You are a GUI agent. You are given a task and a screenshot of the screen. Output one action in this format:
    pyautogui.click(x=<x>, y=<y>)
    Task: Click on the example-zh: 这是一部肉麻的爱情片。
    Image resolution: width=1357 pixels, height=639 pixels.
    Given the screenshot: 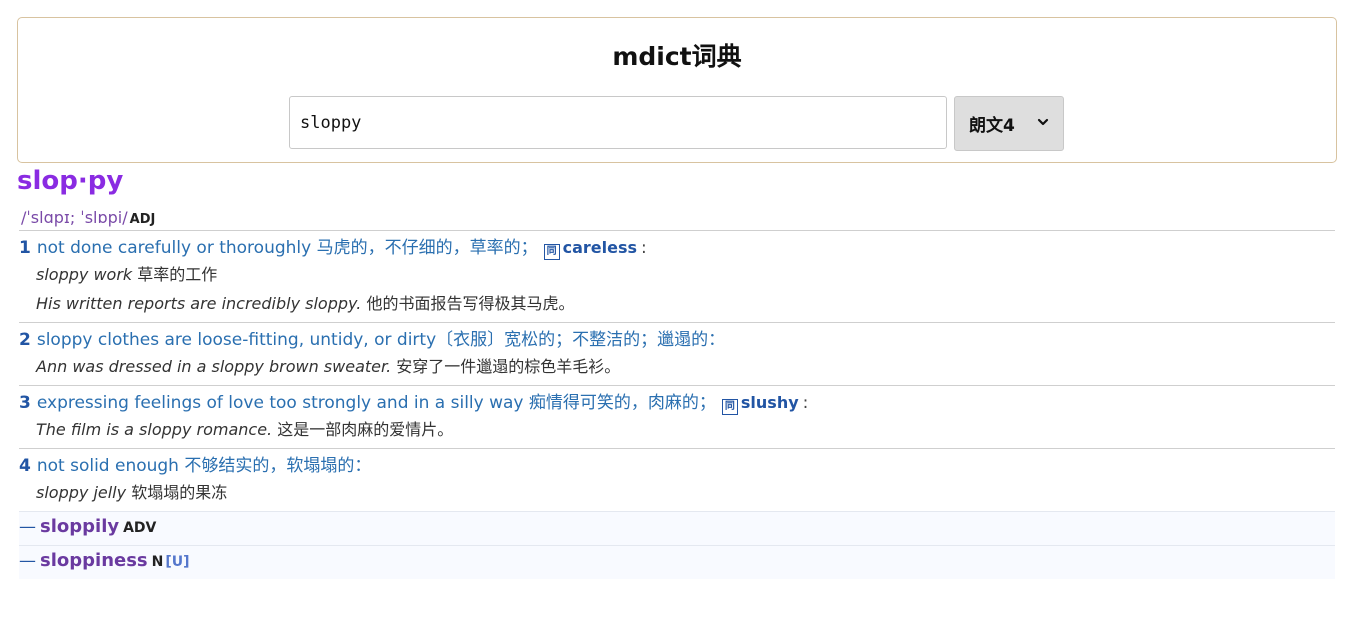 What is the action you would take?
    pyautogui.click(x=365, y=429)
    